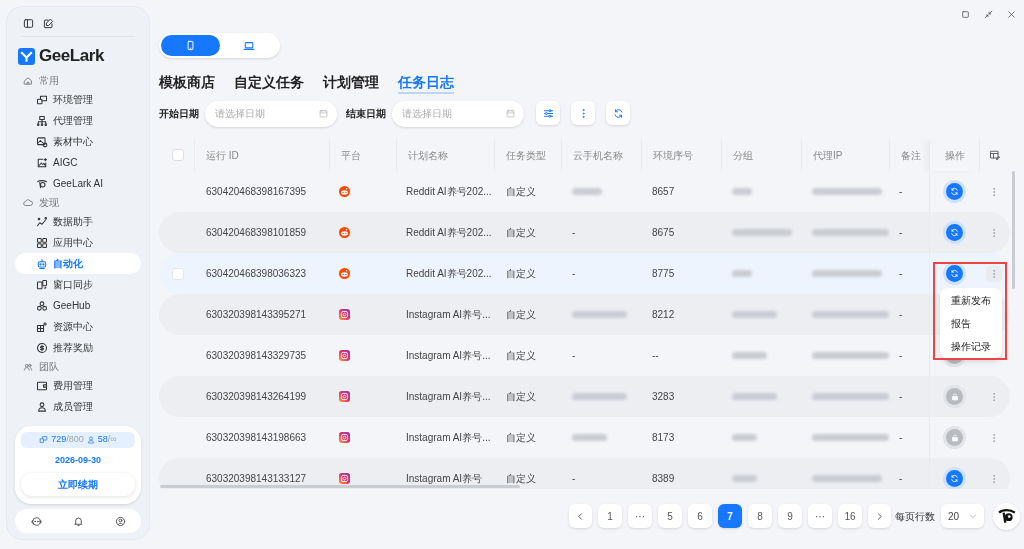 The width and height of the screenshot is (1024, 549). What do you see at coordinates (366, 113) in the screenshot?
I see `filter-label: 结束日期` at bounding box center [366, 113].